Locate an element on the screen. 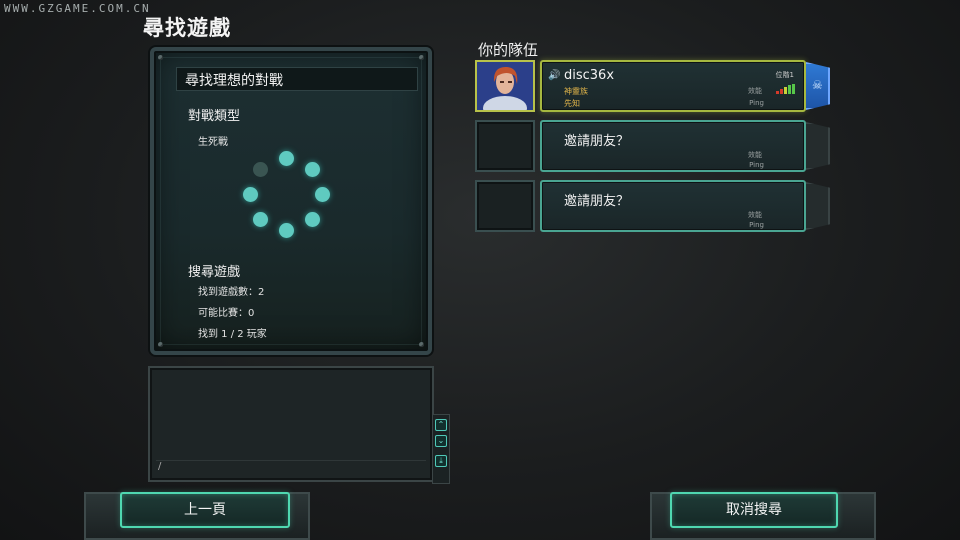  match-type-value: 生死戰 is located at coordinates (213, 140).